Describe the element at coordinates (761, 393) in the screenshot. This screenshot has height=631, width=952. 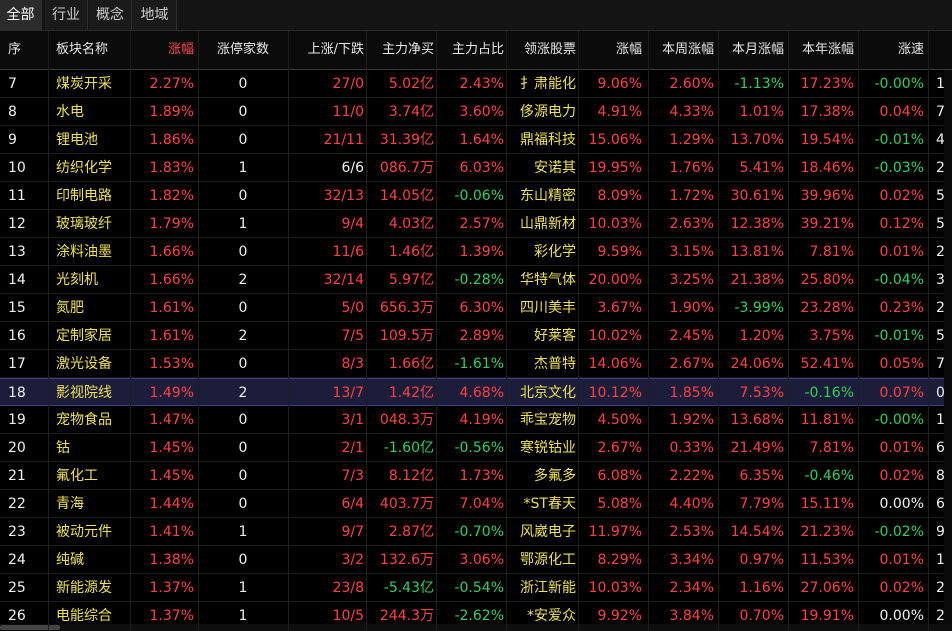
I see `cell-month-change: 7.53%` at that location.